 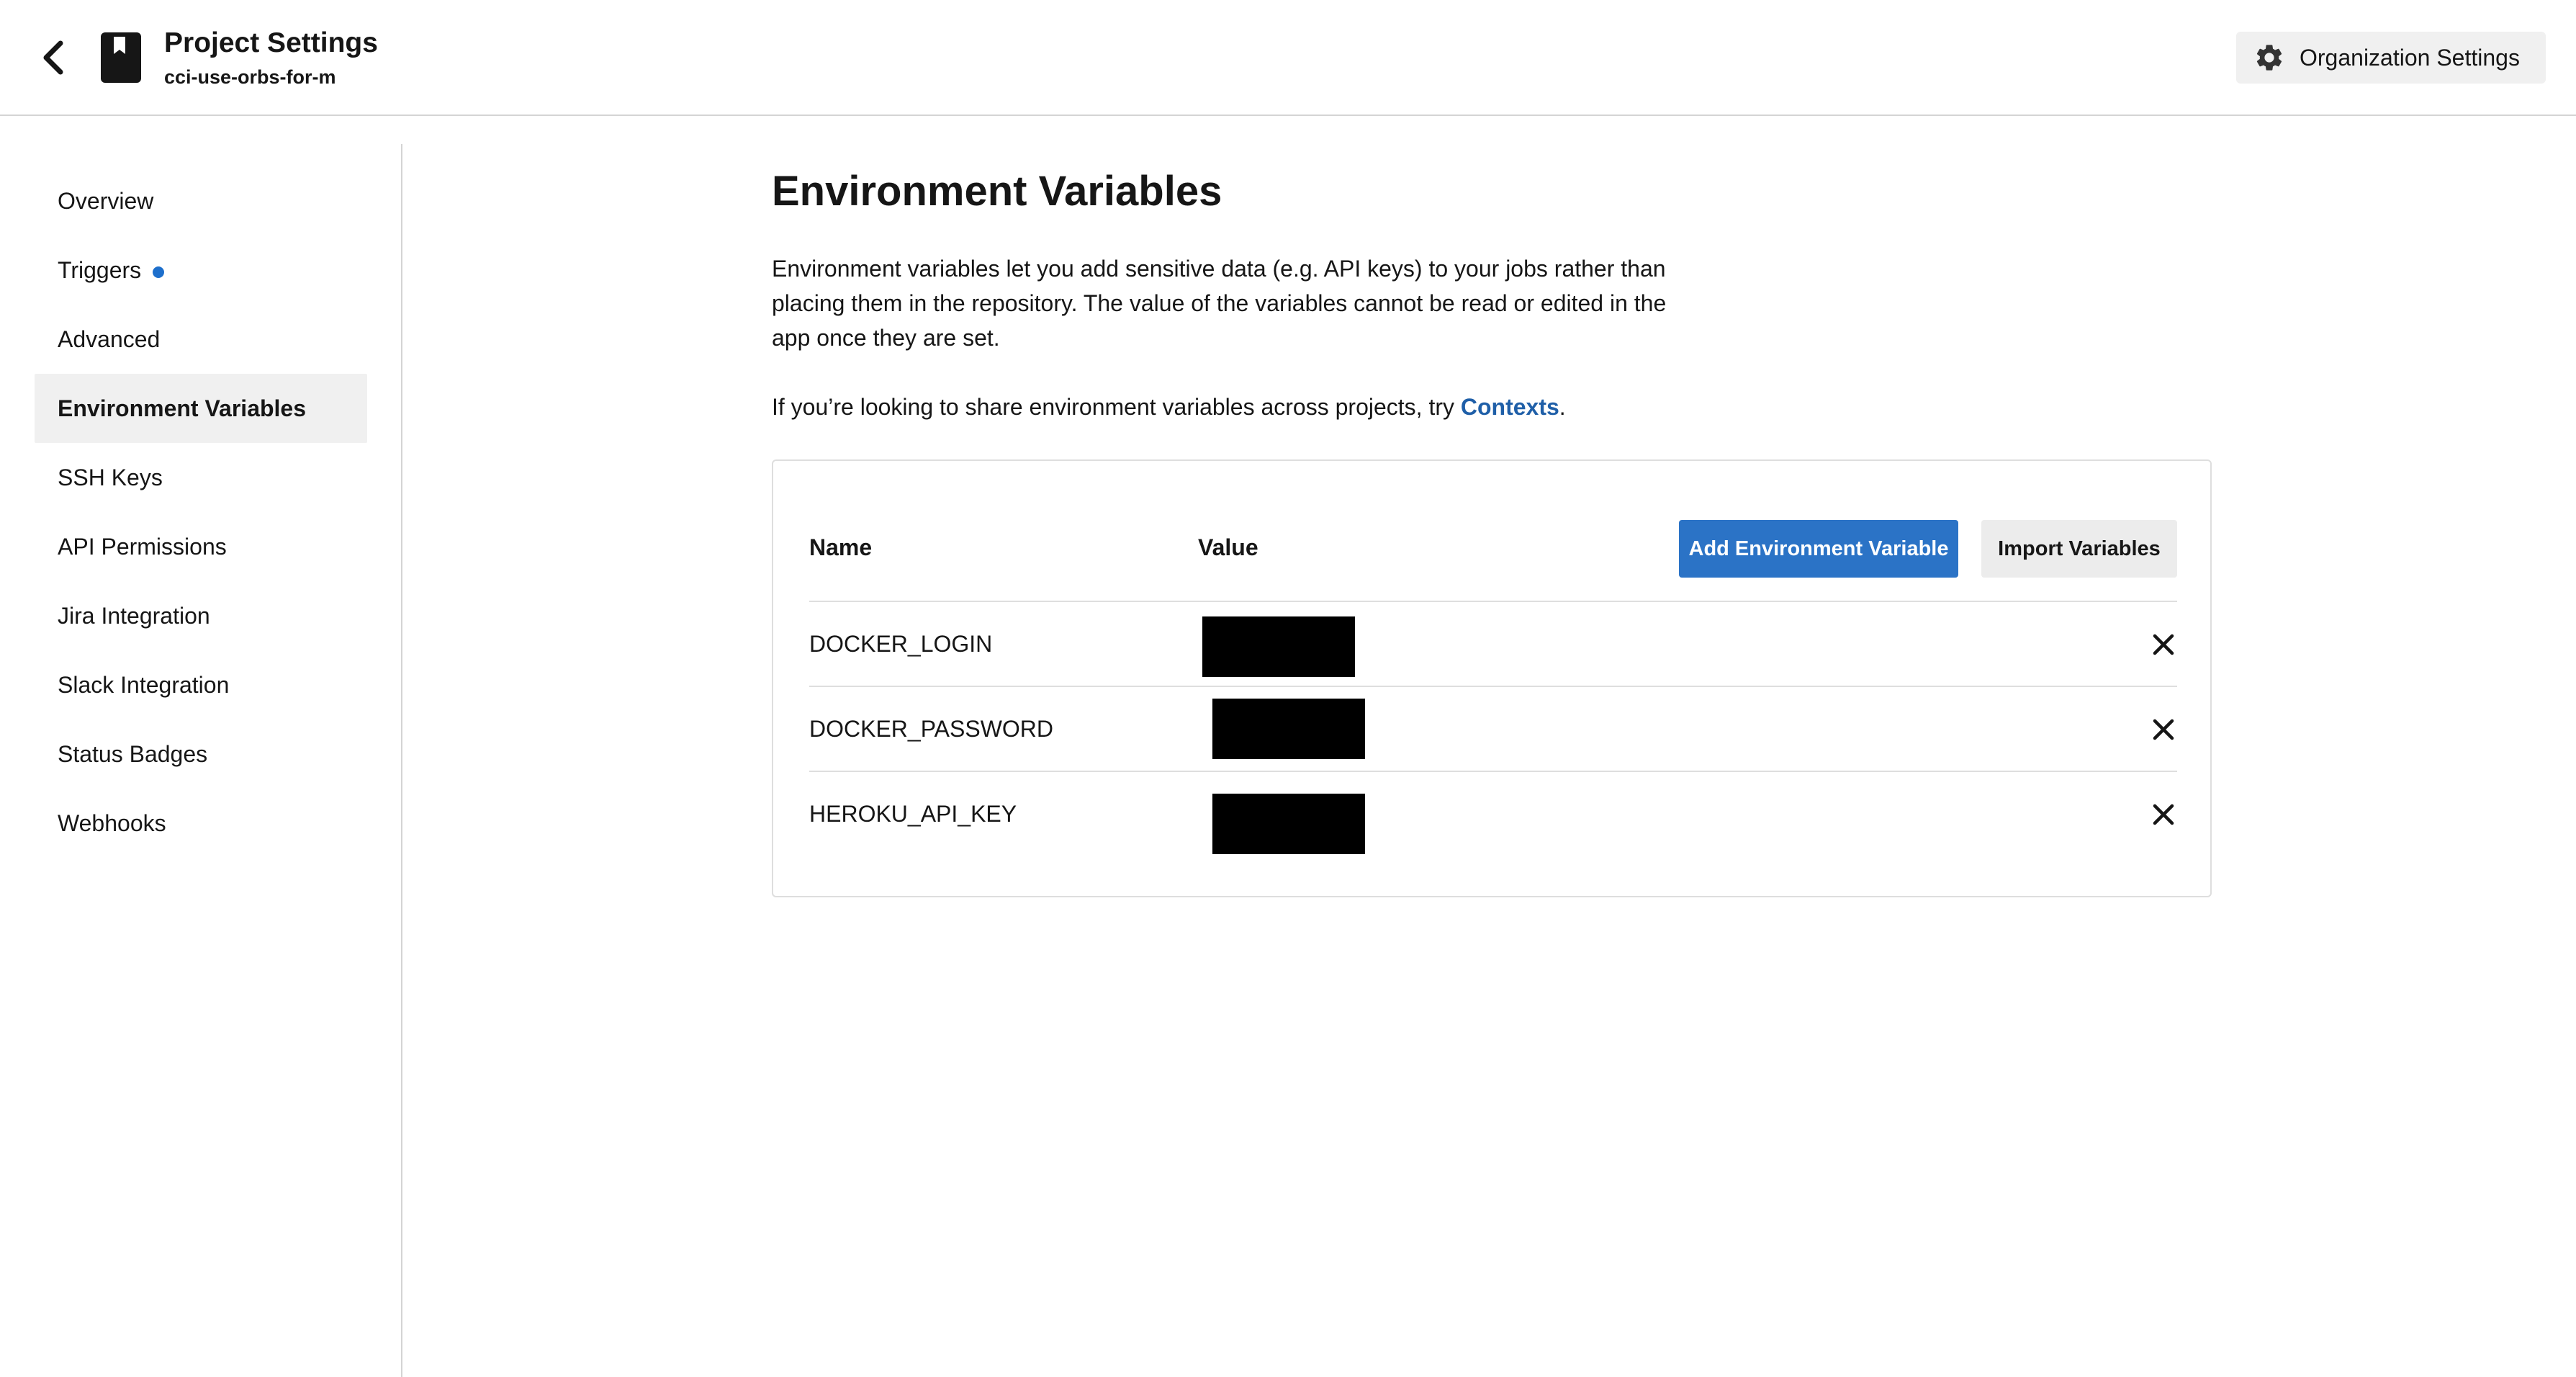 What do you see at coordinates (110, 477) in the screenshot?
I see `sidebar-item-label: SSH Keys` at bounding box center [110, 477].